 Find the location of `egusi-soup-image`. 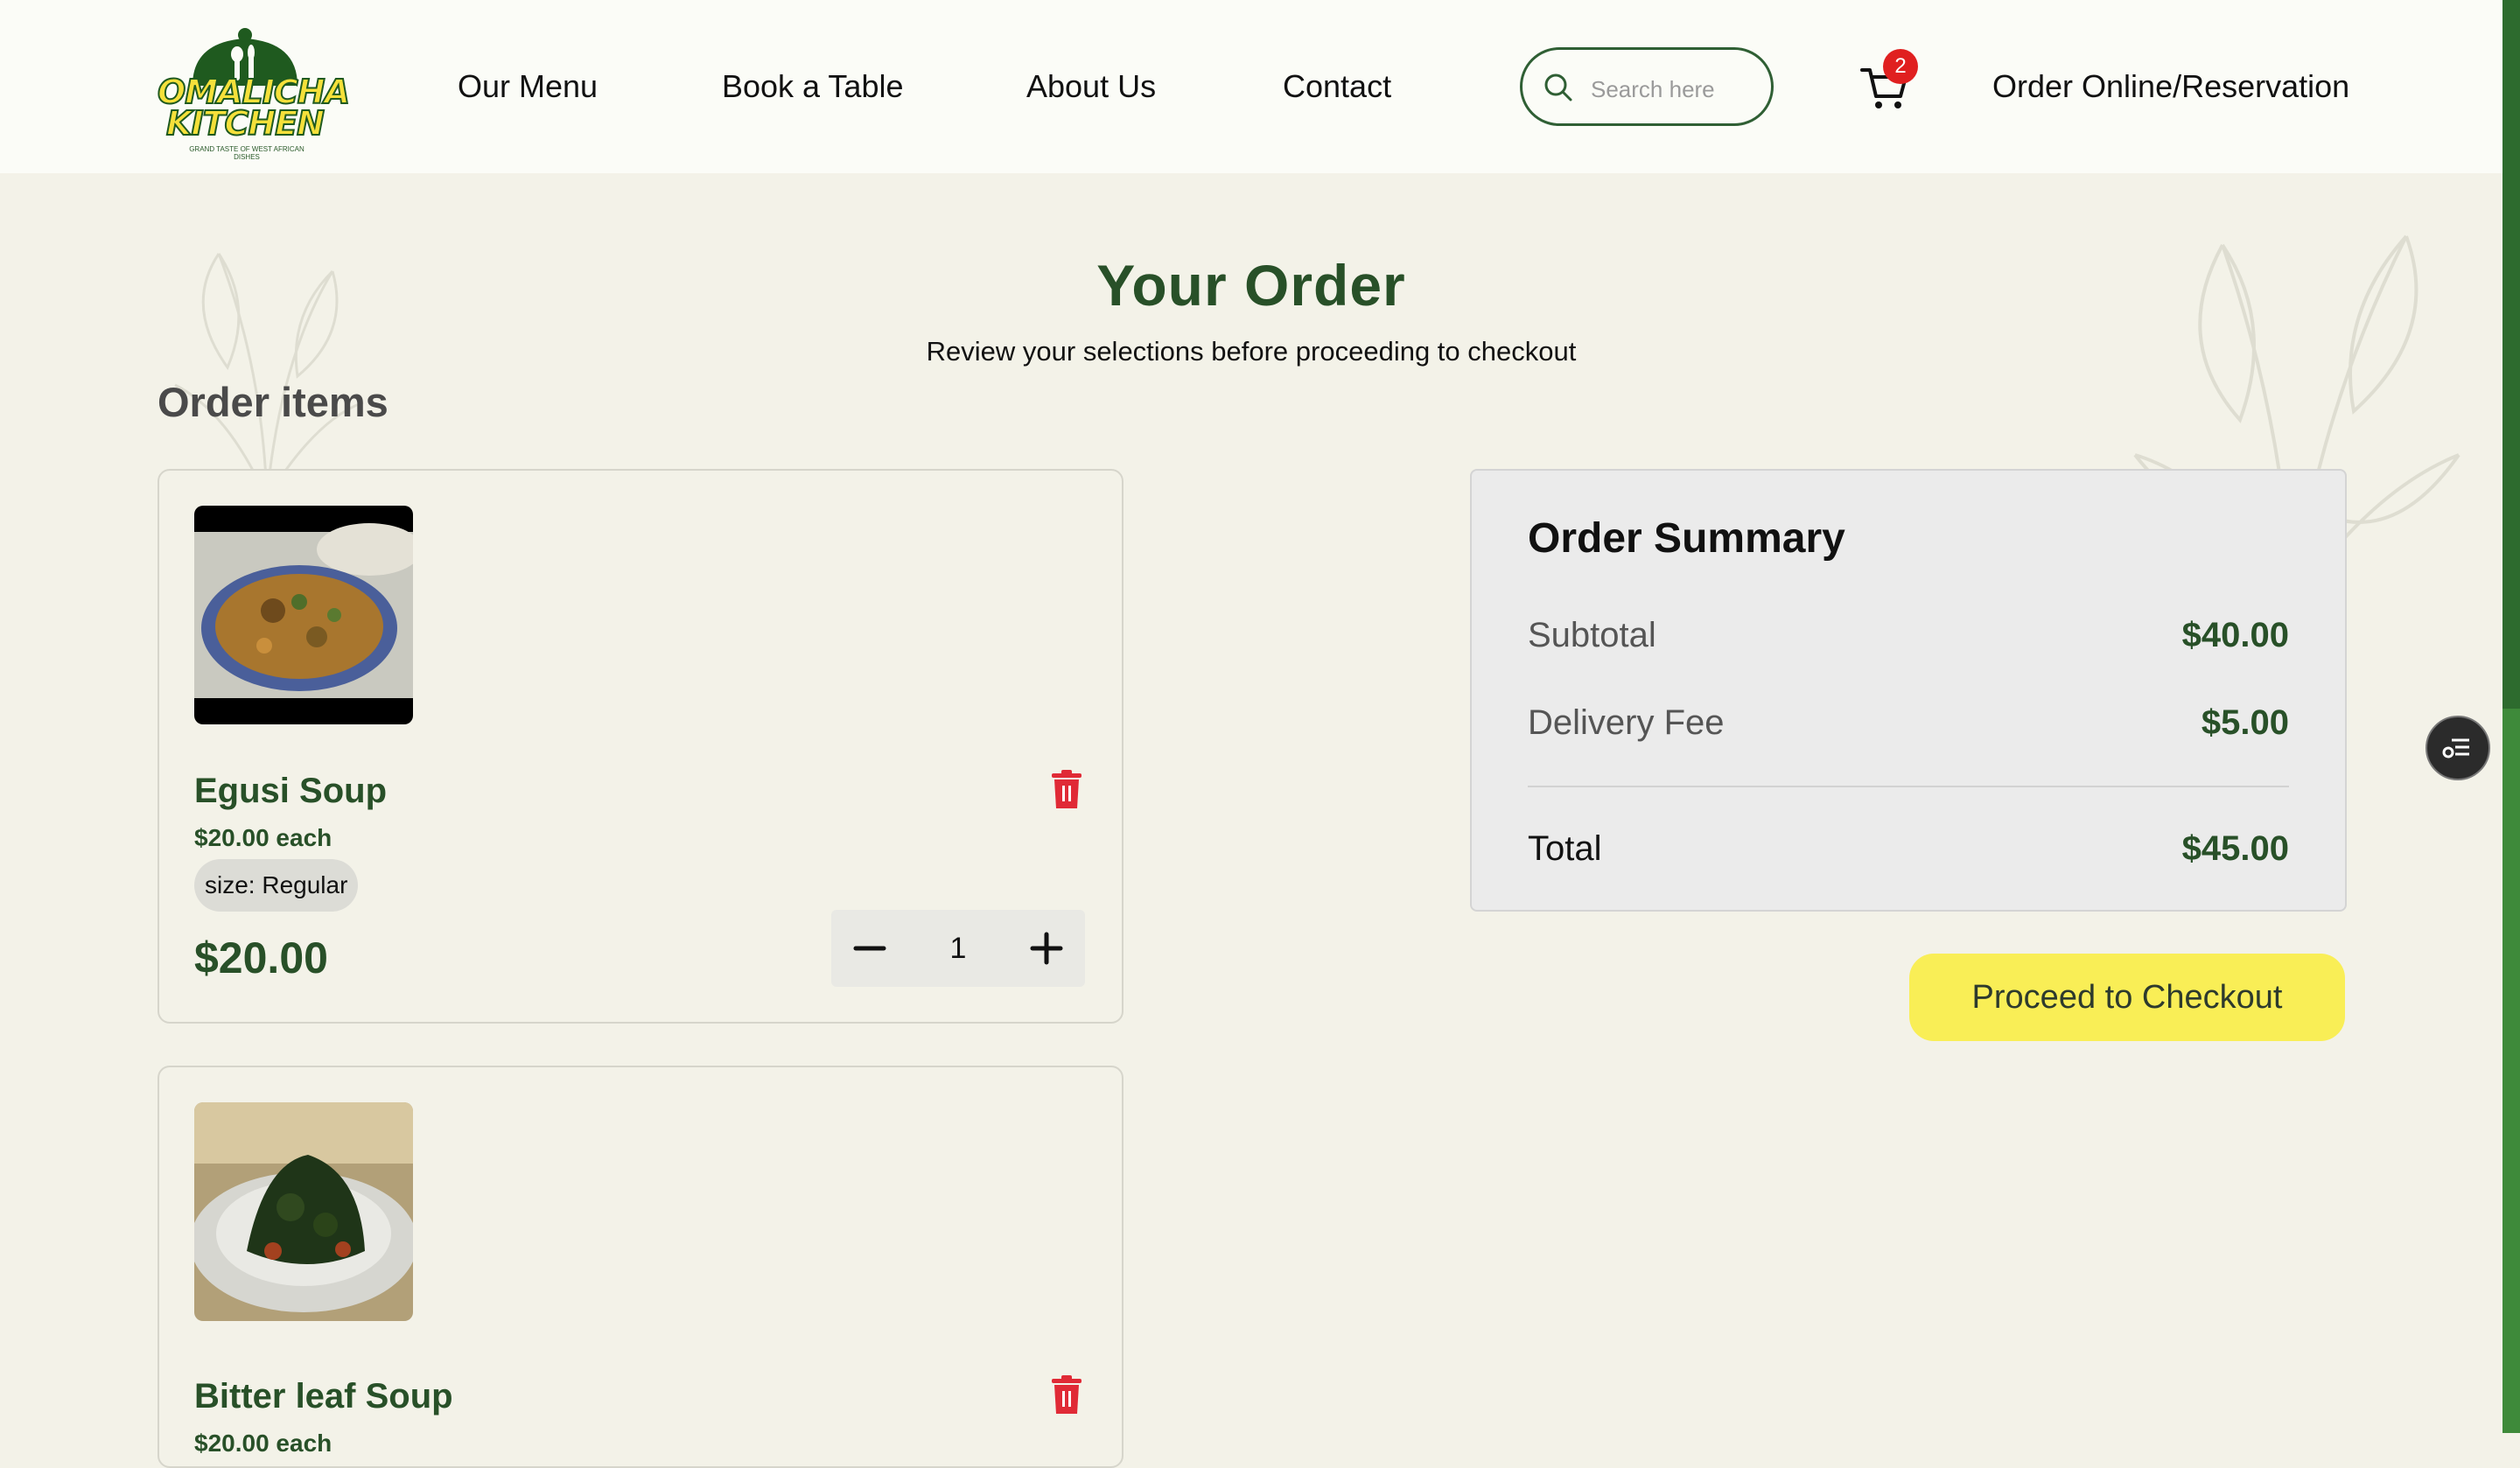

egusi-soup-image is located at coordinates (303, 615).